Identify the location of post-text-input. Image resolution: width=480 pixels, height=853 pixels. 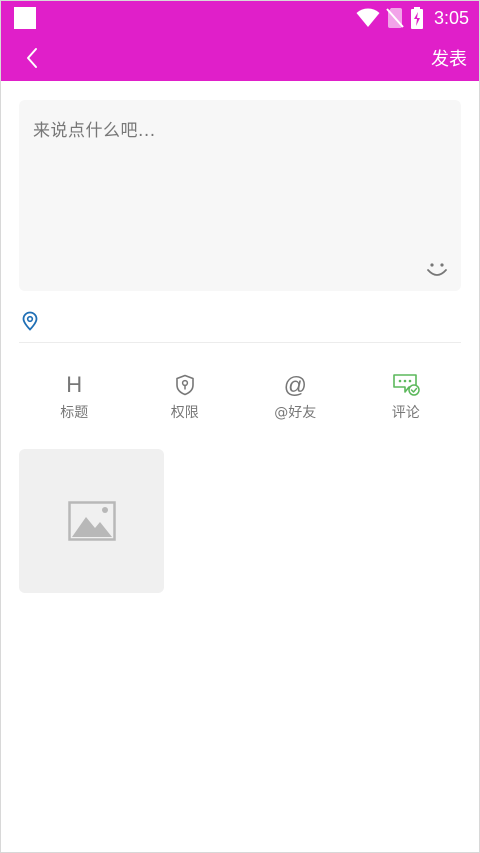
(238, 186).